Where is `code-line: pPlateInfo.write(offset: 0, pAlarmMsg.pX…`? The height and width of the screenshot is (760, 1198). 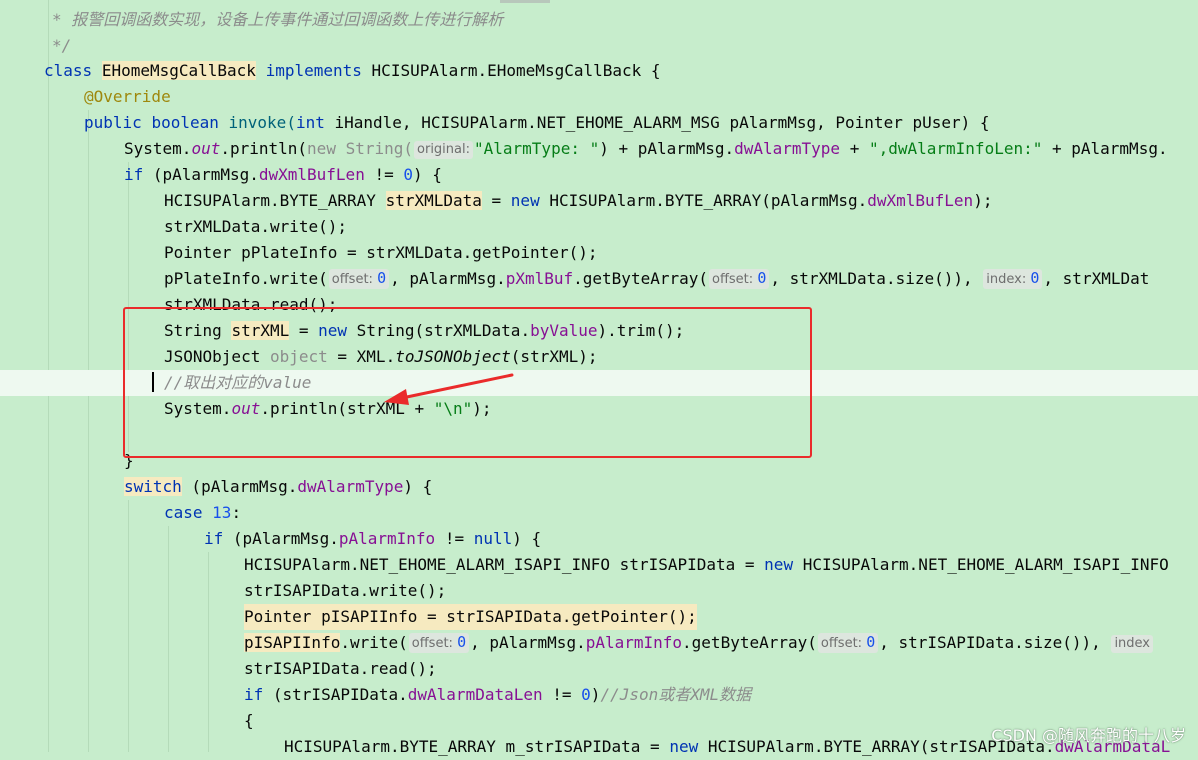 code-line: pPlateInfo.write(offset: 0, pAlarmMsg.pX… is located at coordinates (599, 279).